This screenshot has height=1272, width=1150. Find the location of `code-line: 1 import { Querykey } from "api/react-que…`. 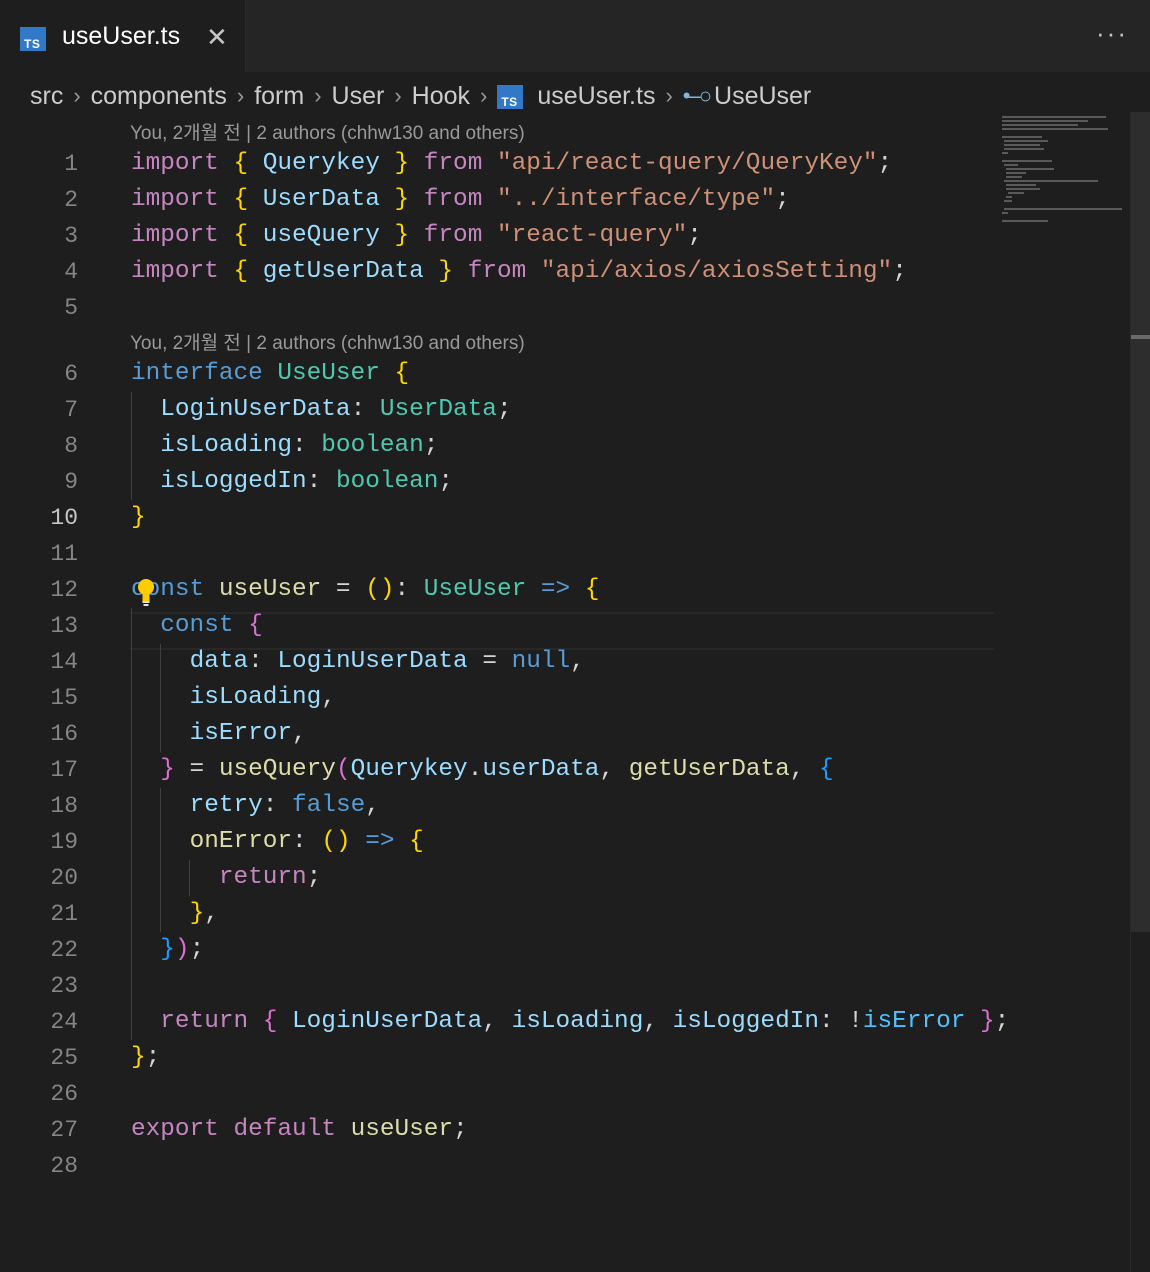

code-line: 1 import { Querykey } from "api/react-que… is located at coordinates (565, 164).